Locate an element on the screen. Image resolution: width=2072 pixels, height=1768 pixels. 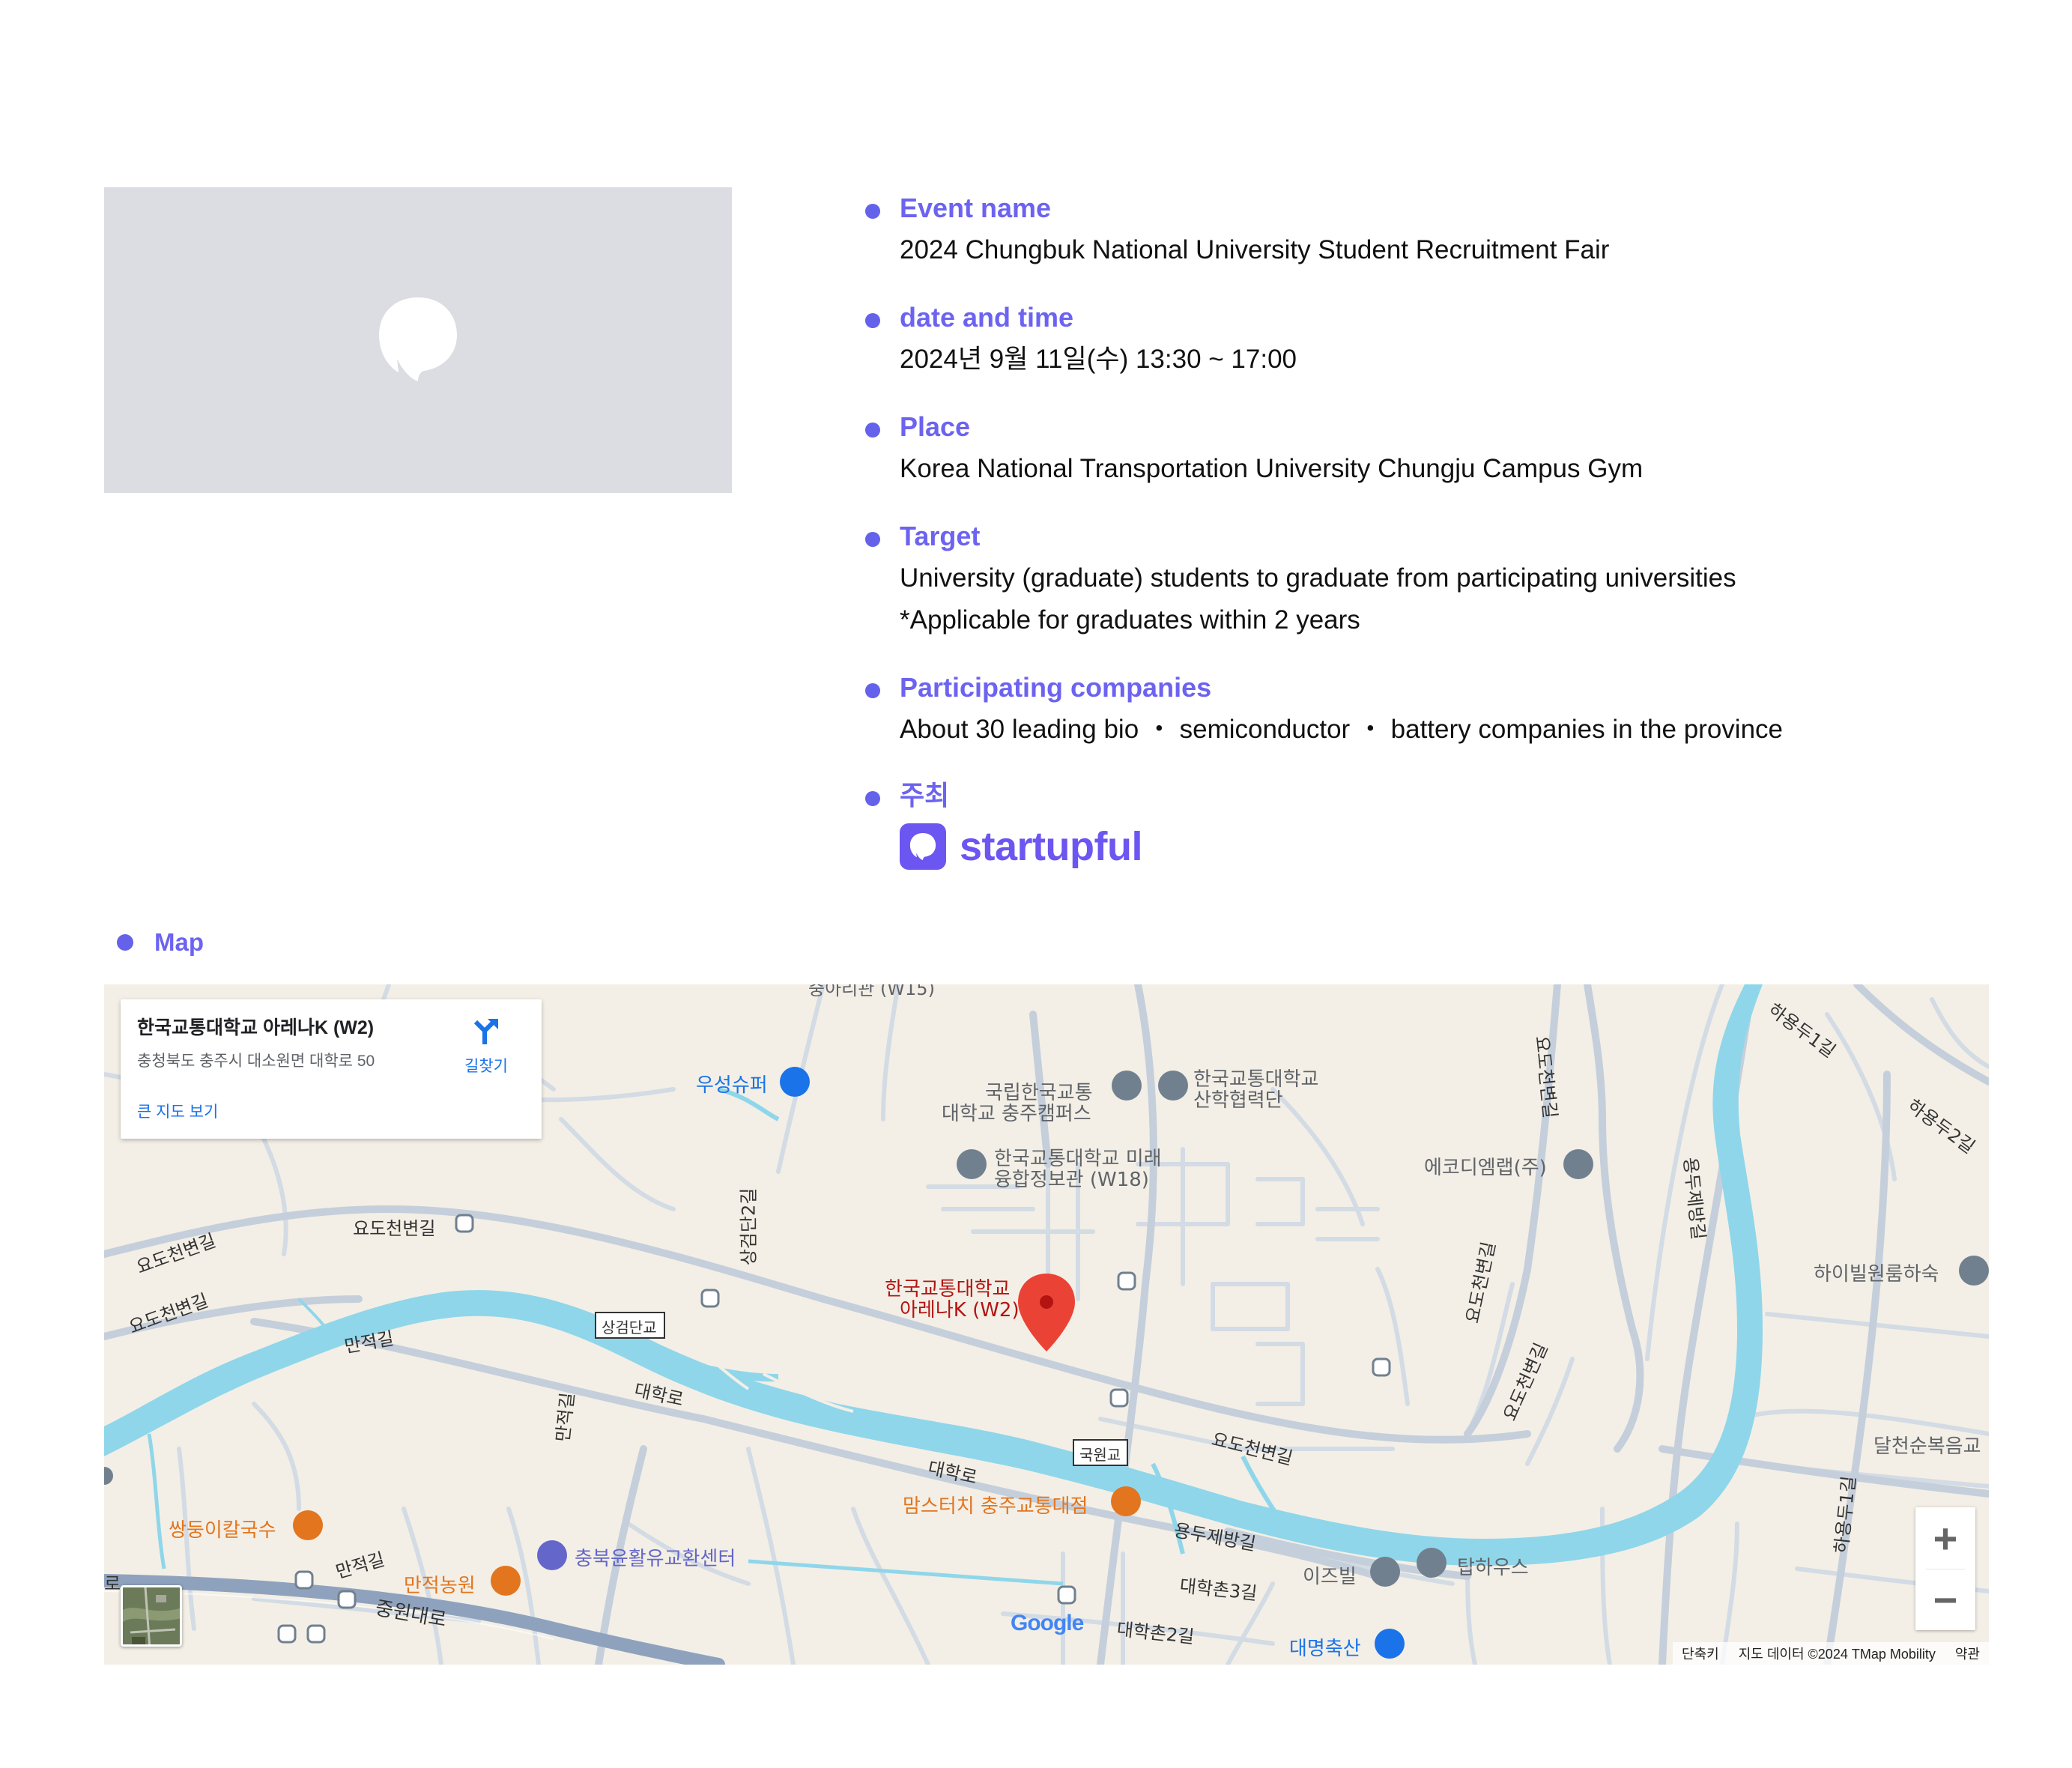
info-host: 주최 startupful is located at coordinates (1004, 826).